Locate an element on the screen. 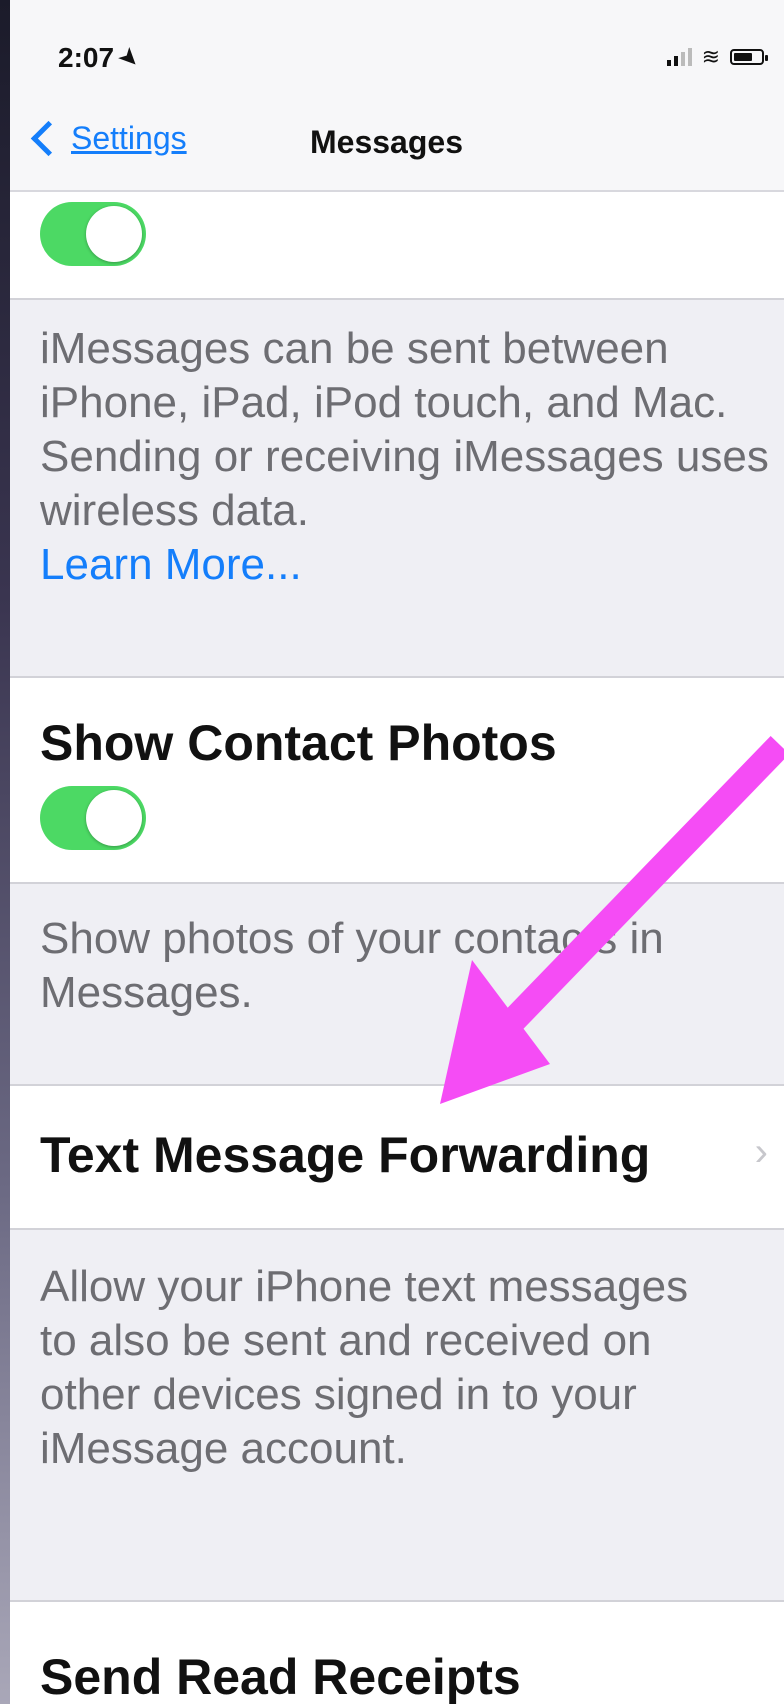 This screenshot has width=784, height=1704. send-read-receipts-cell: Send Read Receipts is located at coordinates (397, 1653).